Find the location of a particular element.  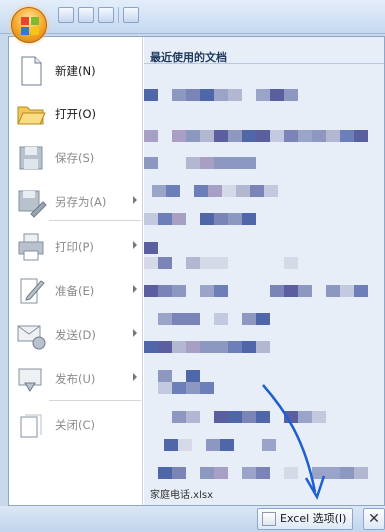

menu-item-open: 打开(O) is located at coordinates (78, 114).